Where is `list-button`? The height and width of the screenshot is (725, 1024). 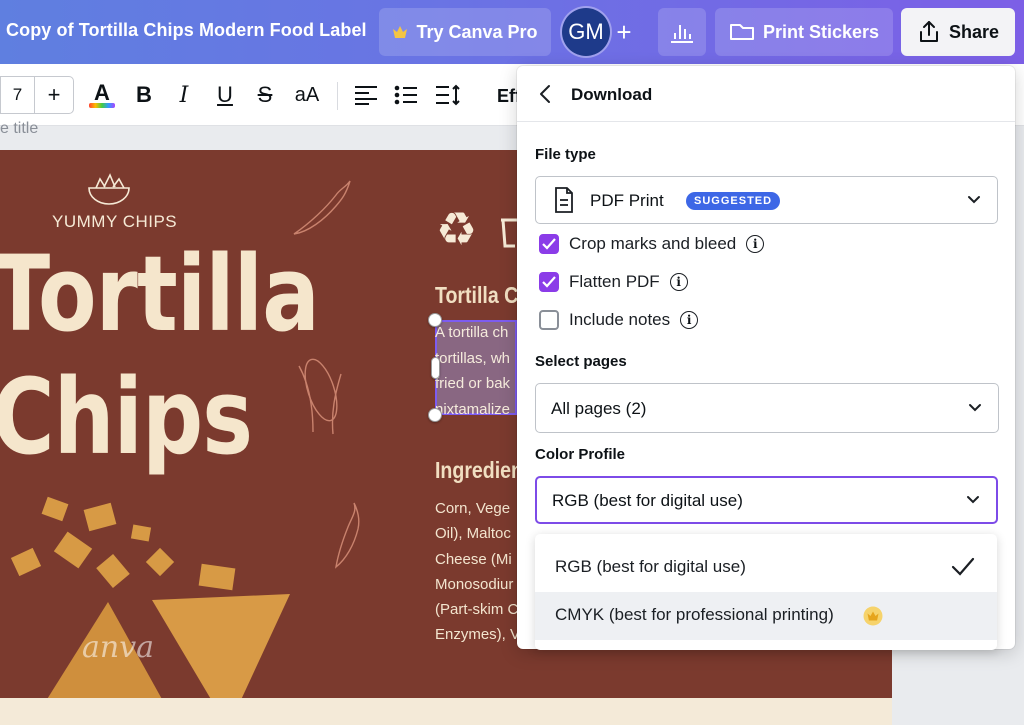
list-button is located at coordinates (406, 95).